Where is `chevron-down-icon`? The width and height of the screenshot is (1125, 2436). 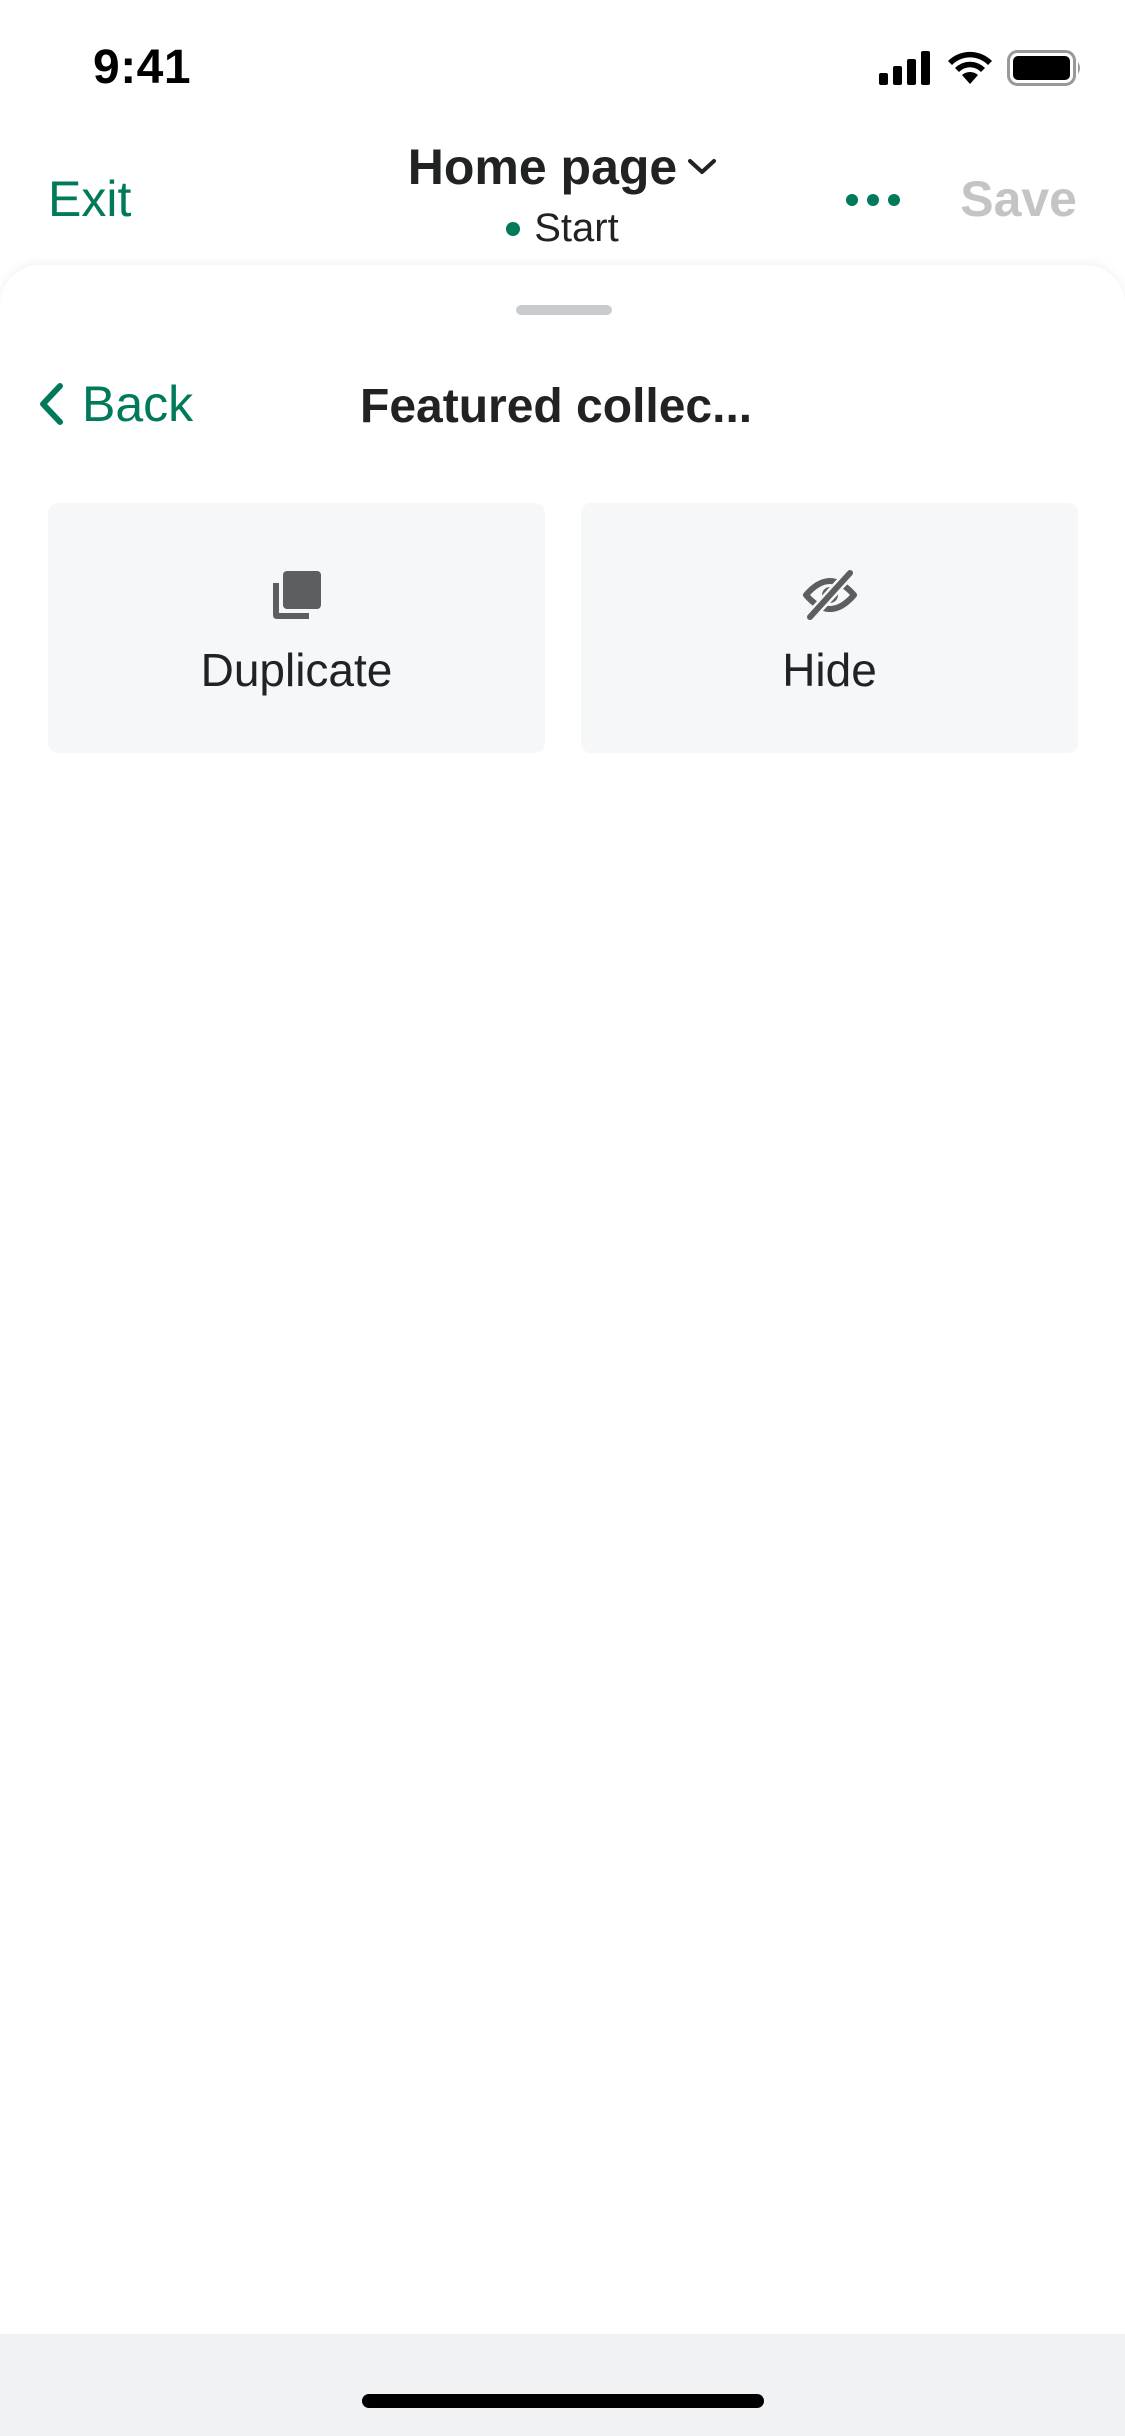
chevron-down-icon is located at coordinates (702, 166).